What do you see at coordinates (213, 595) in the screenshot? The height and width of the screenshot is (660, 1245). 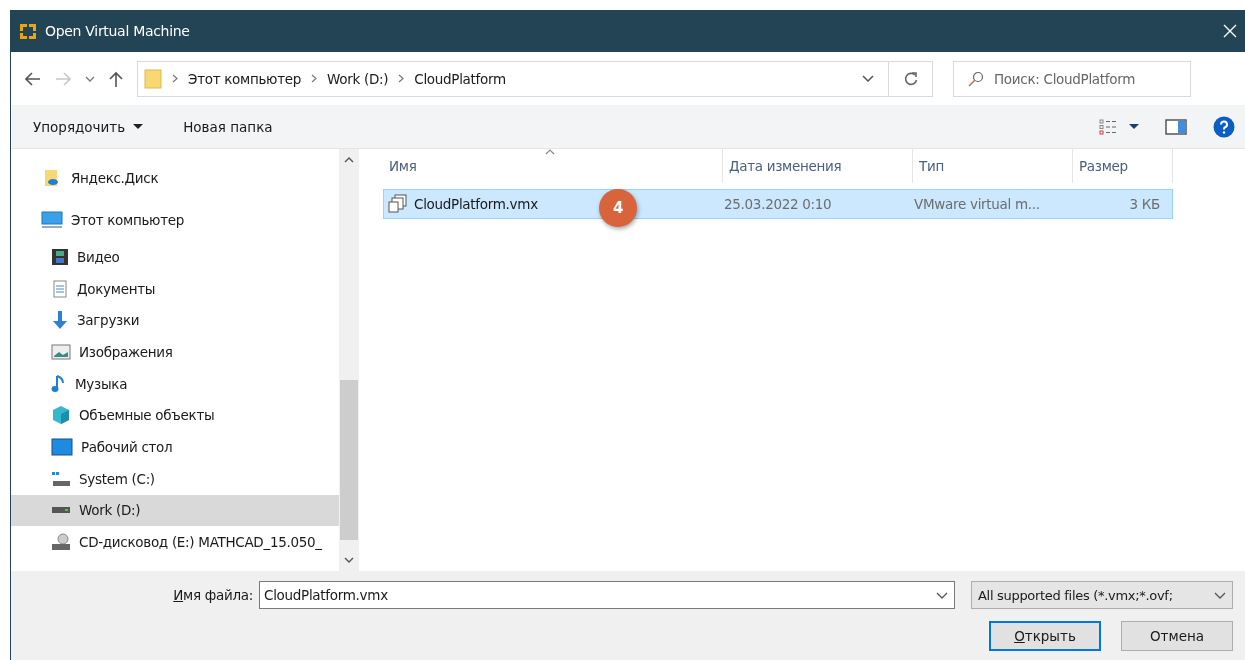 I see `filename-label: Имя файла:` at bounding box center [213, 595].